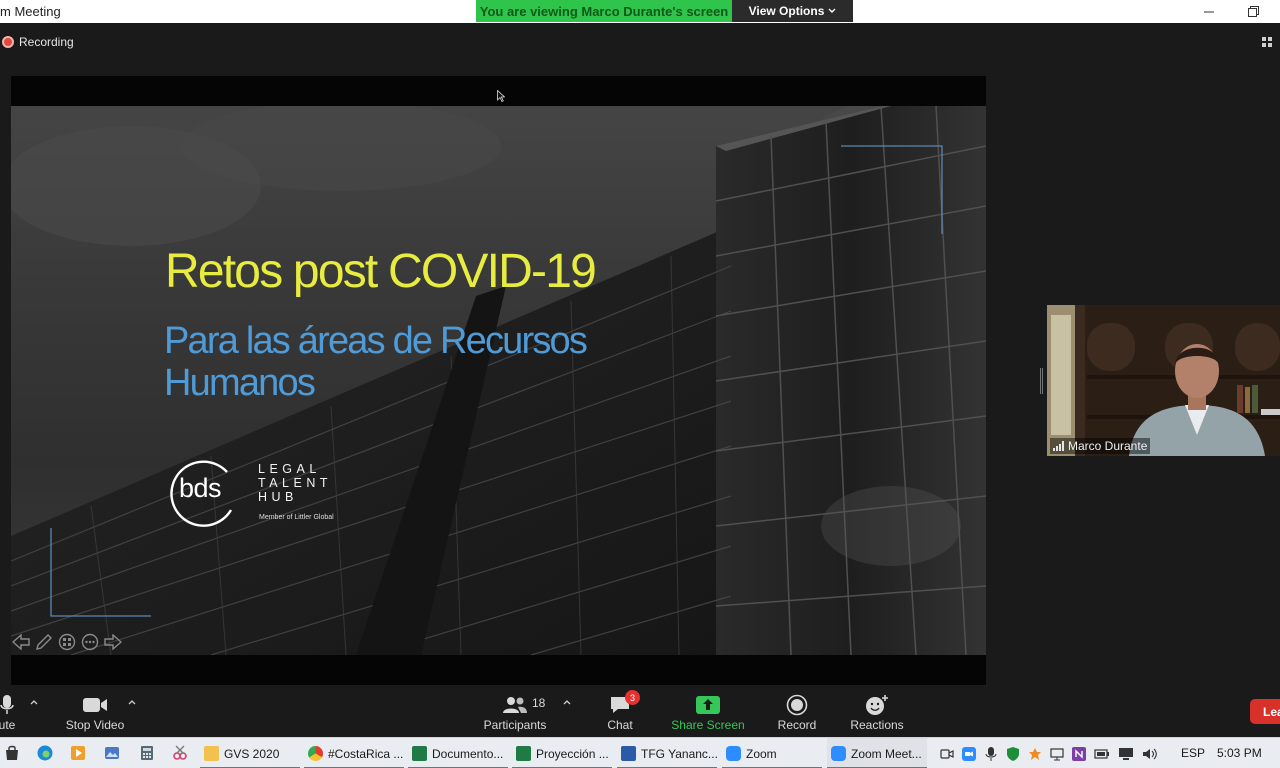  I want to click on video-options-caret, so click(132, 702).